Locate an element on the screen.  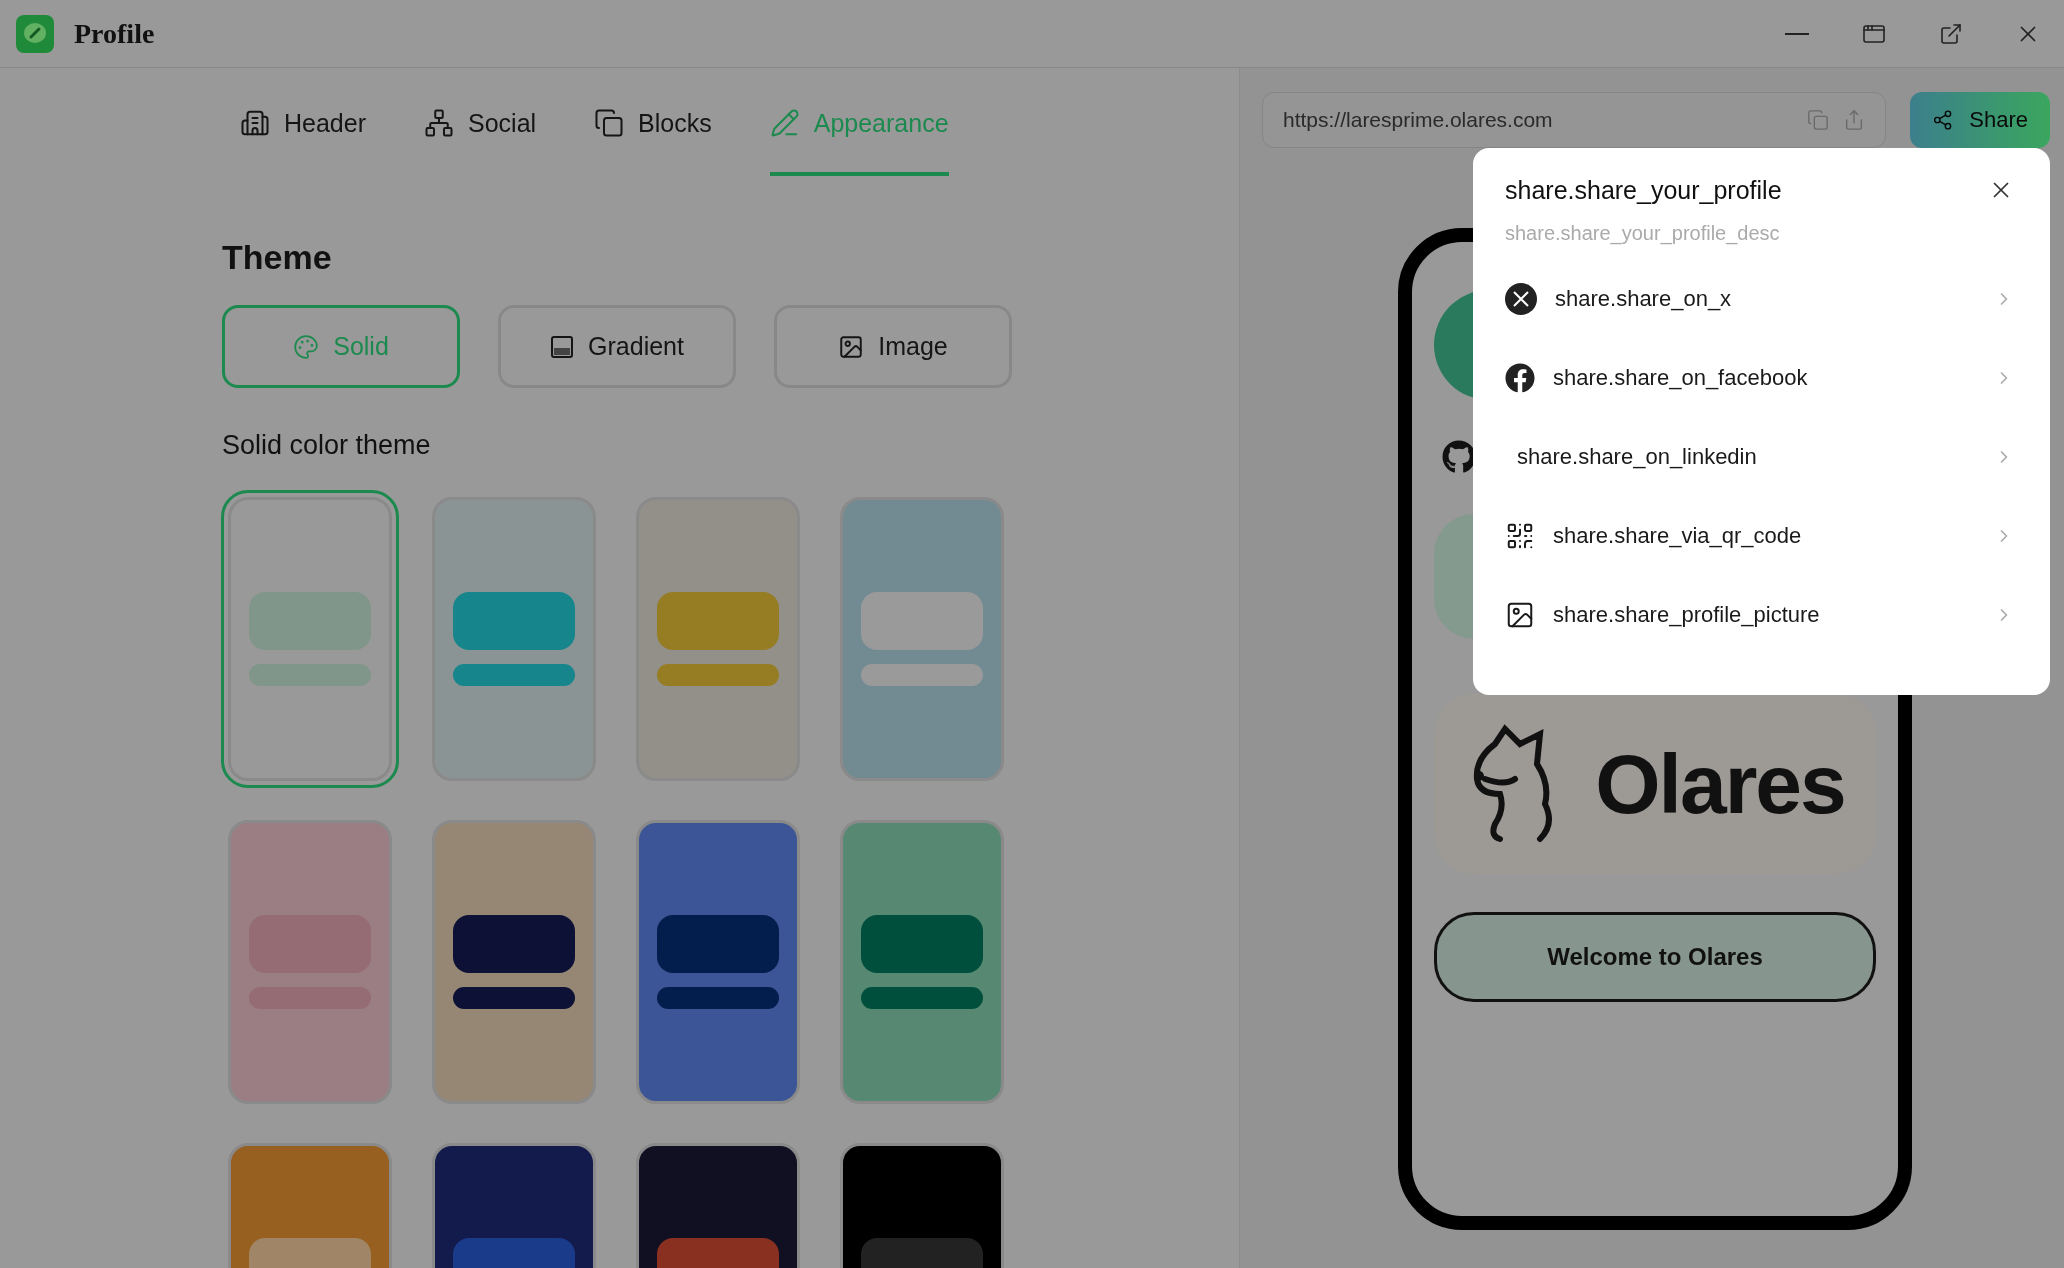
url-field: https://laresprime.olares.com is located at coordinates (1574, 120).